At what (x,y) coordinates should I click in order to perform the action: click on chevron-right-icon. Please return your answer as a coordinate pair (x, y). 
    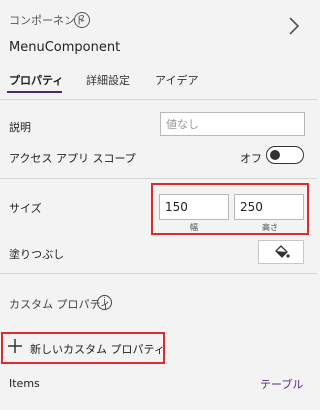
    Looking at the image, I should click on (294, 26).